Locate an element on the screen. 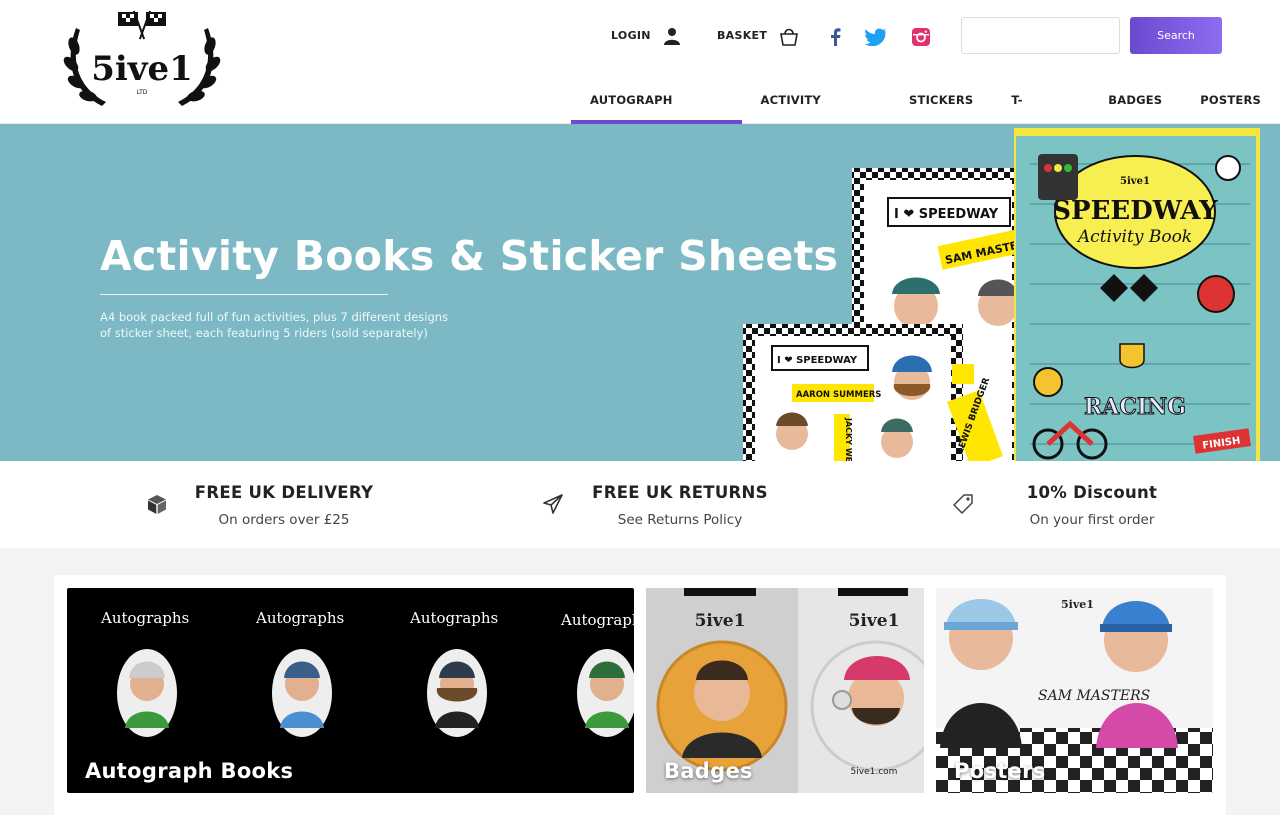 Image resolution: width=1280 pixels, height=815 pixels. paper-plane-icon is located at coordinates (553, 504).